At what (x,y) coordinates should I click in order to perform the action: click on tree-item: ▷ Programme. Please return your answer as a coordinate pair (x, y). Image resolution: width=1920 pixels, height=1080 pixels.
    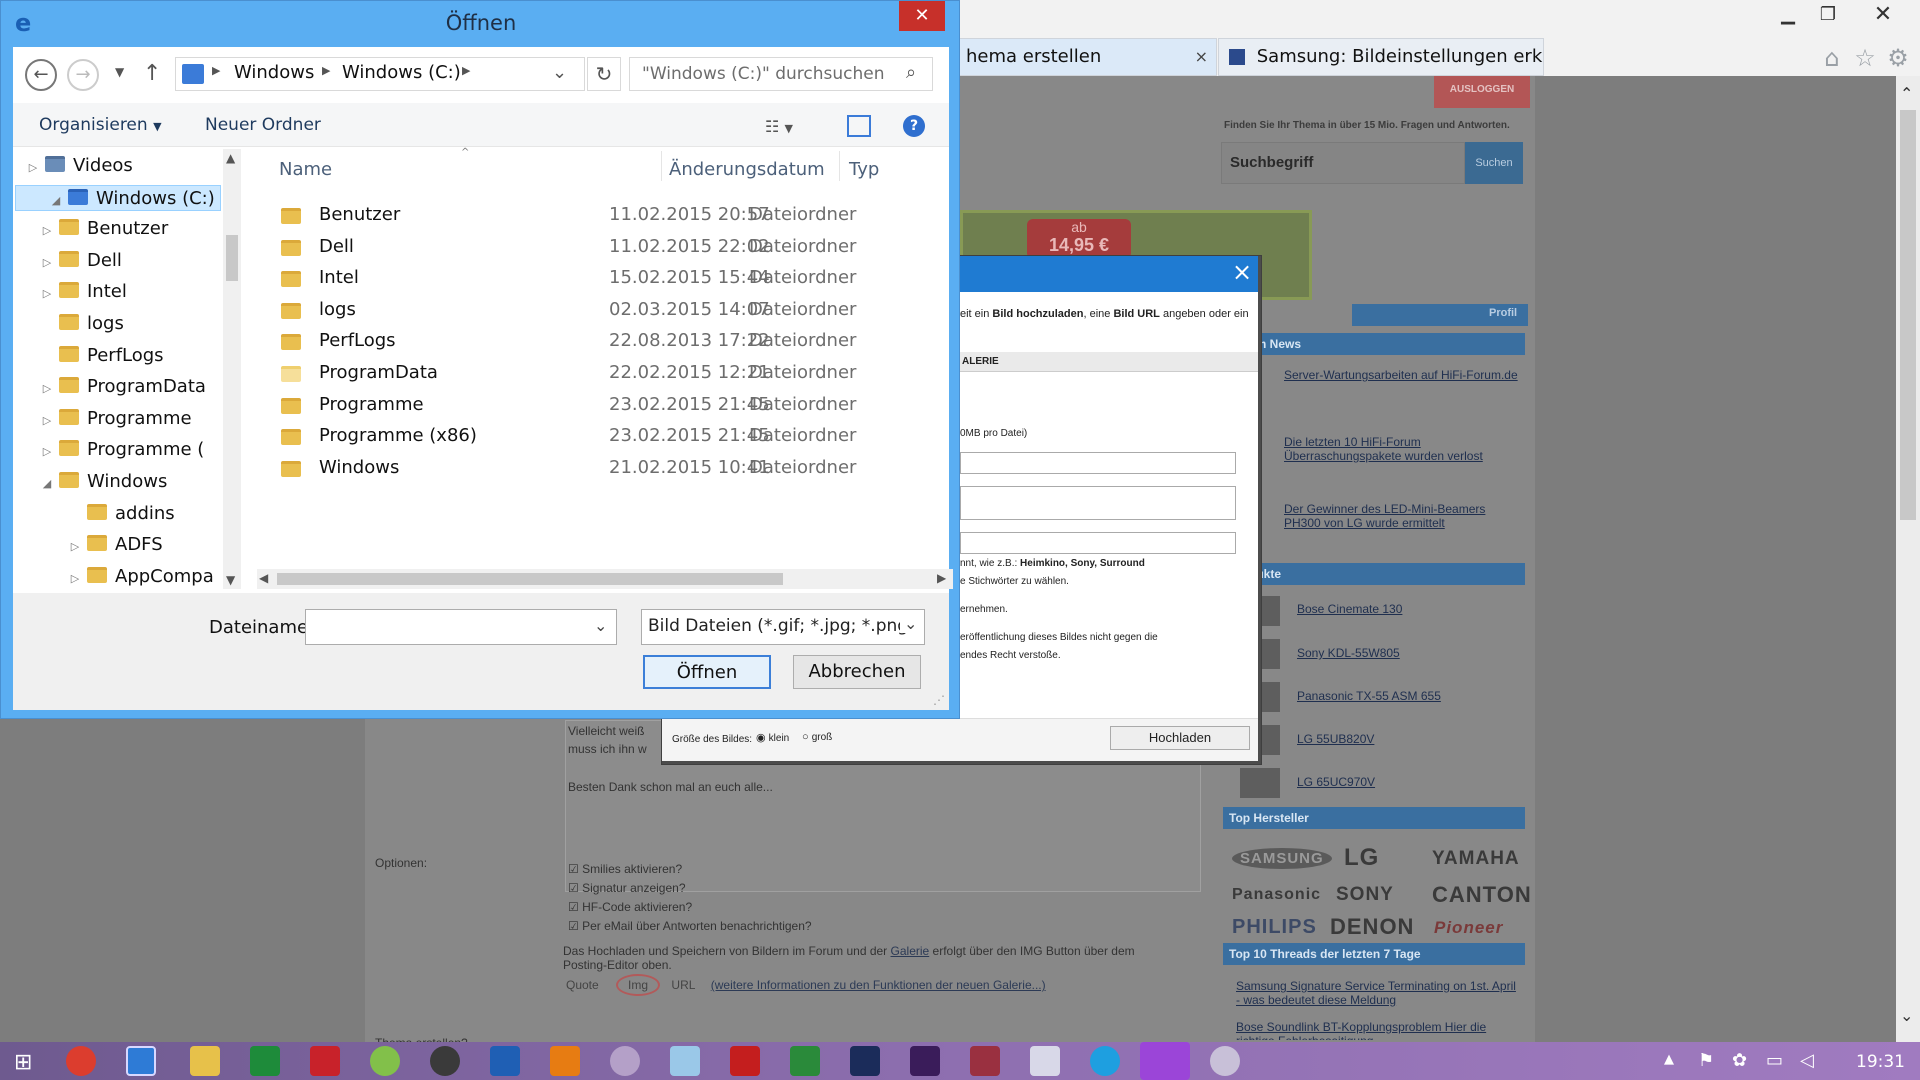
    Looking at the image, I should click on (116, 419).